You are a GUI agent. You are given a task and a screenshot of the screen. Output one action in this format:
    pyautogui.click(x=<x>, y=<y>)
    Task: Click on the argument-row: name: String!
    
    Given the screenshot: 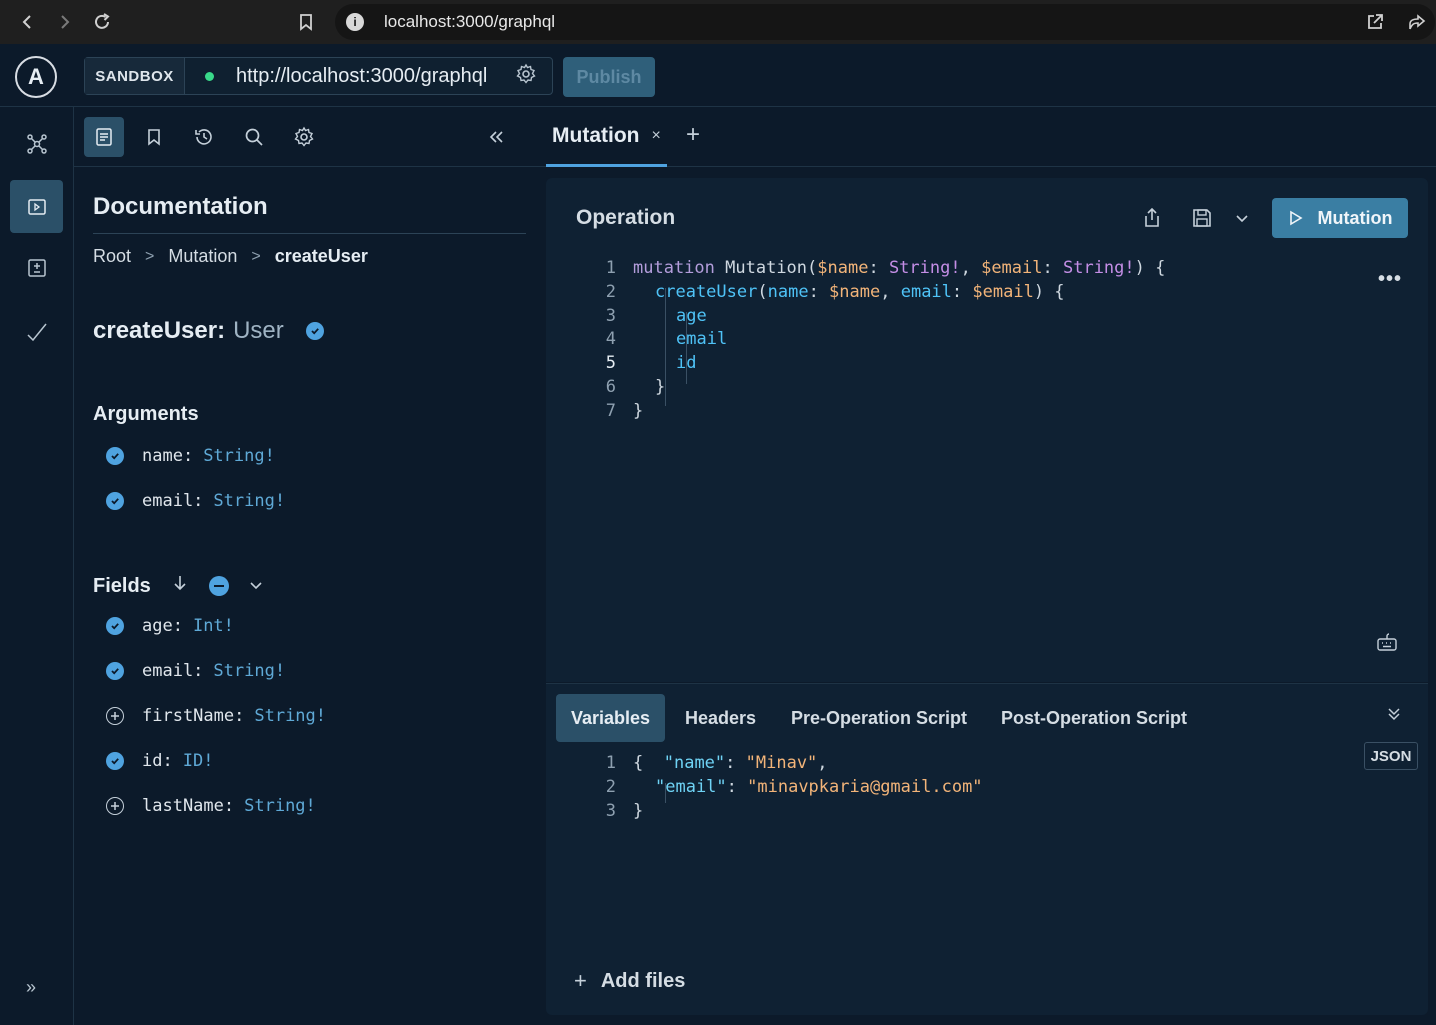 What is the action you would take?
    pyautogui.click(x=190, y=456)
    